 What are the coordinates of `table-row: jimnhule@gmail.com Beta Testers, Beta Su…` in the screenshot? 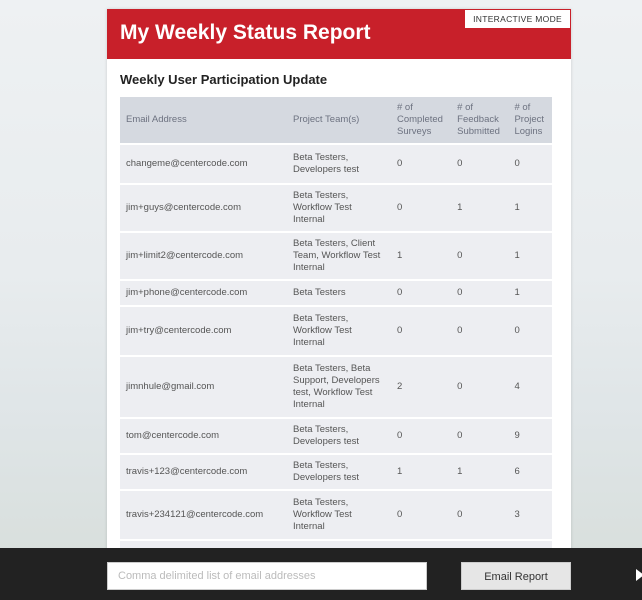 It's located at (336, 387).